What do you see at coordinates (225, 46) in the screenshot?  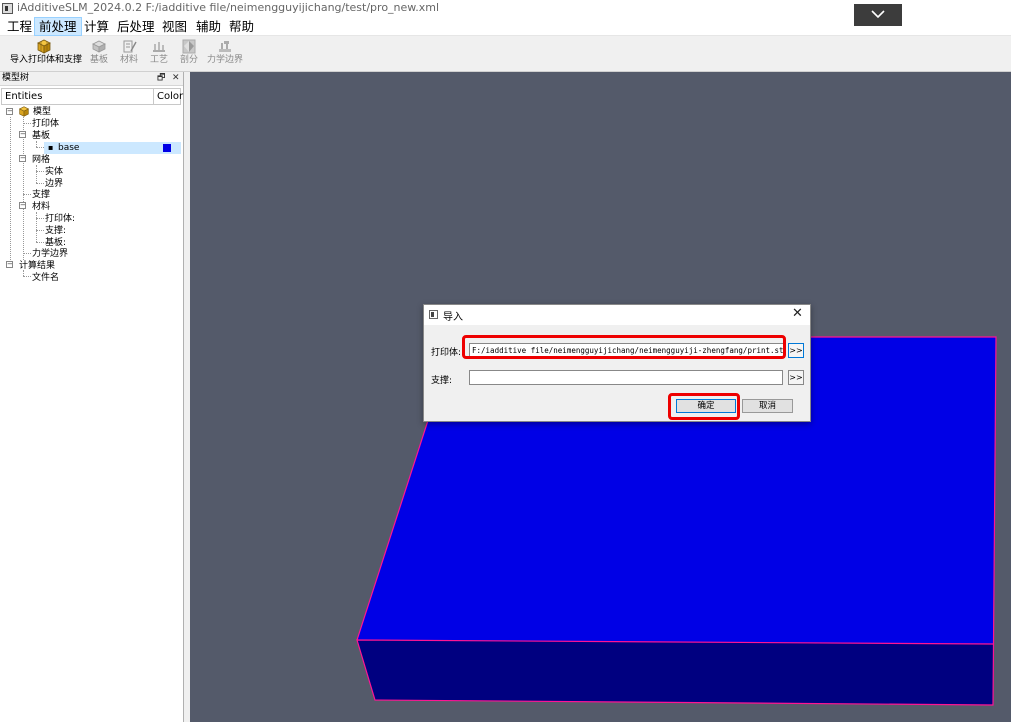 I see `mechanical-boundary-icon` at bounding box center [225, 46].